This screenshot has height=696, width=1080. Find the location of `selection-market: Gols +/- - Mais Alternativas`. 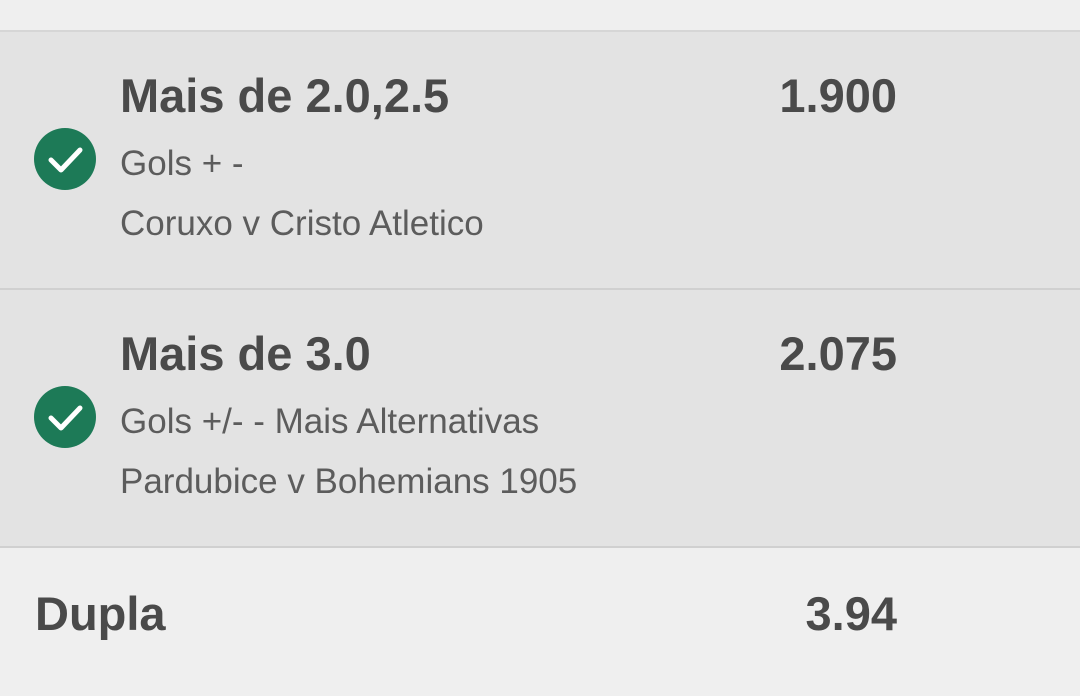

selection-market: Gols +/- - Mais Alternativas is located at coordinates (330, 421).